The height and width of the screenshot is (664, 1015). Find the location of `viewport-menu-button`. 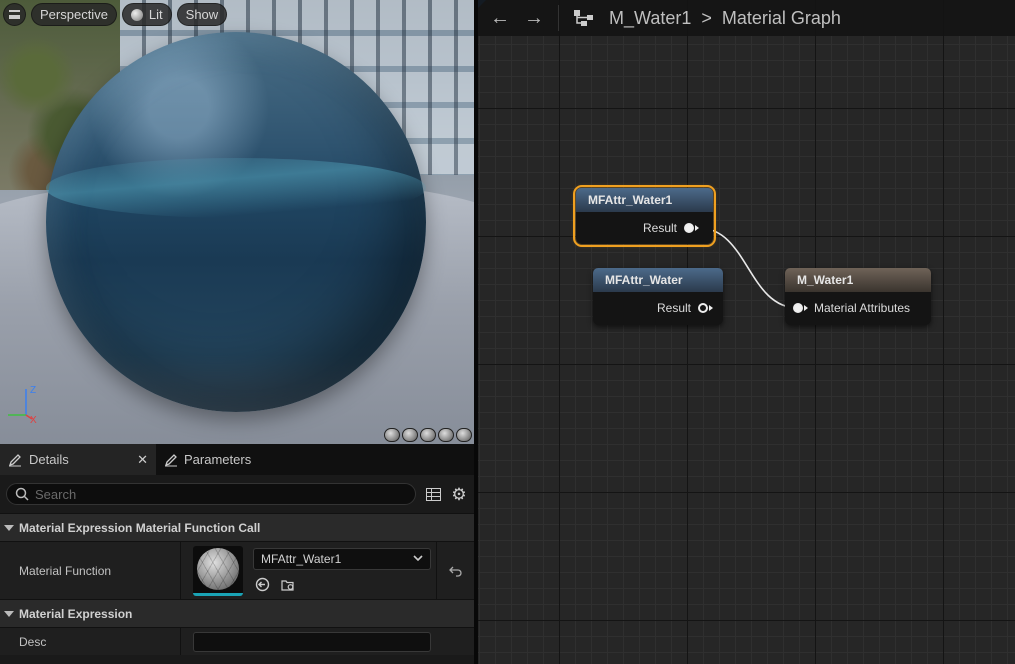

viewport-menu-button is located at coordinates (14, 14).